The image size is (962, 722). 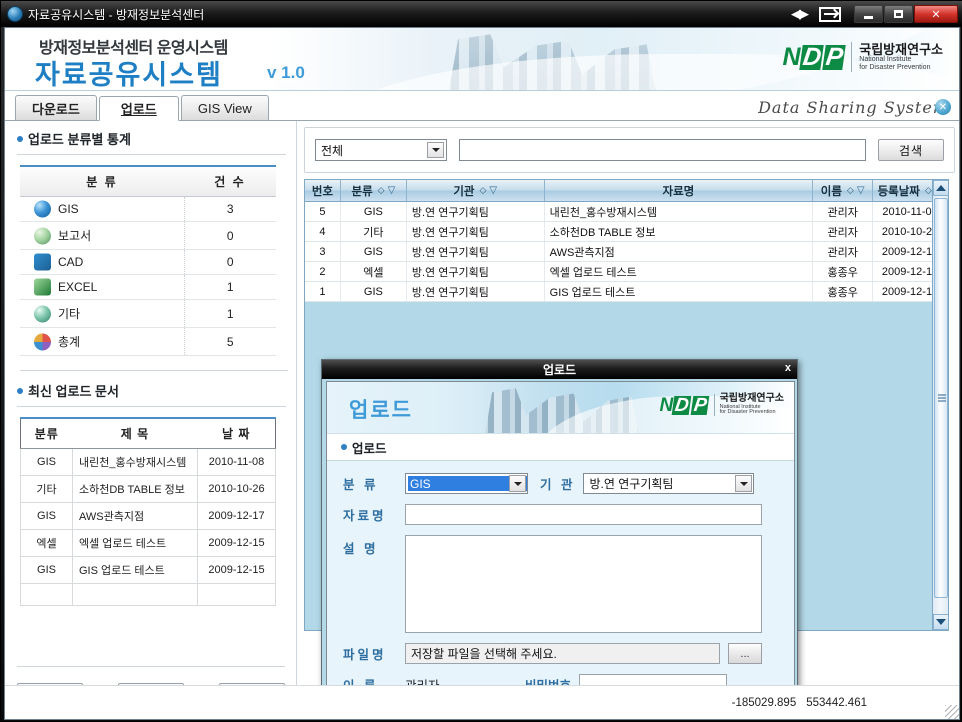 I want to click on maximize-button, so click(x=898, y=14).